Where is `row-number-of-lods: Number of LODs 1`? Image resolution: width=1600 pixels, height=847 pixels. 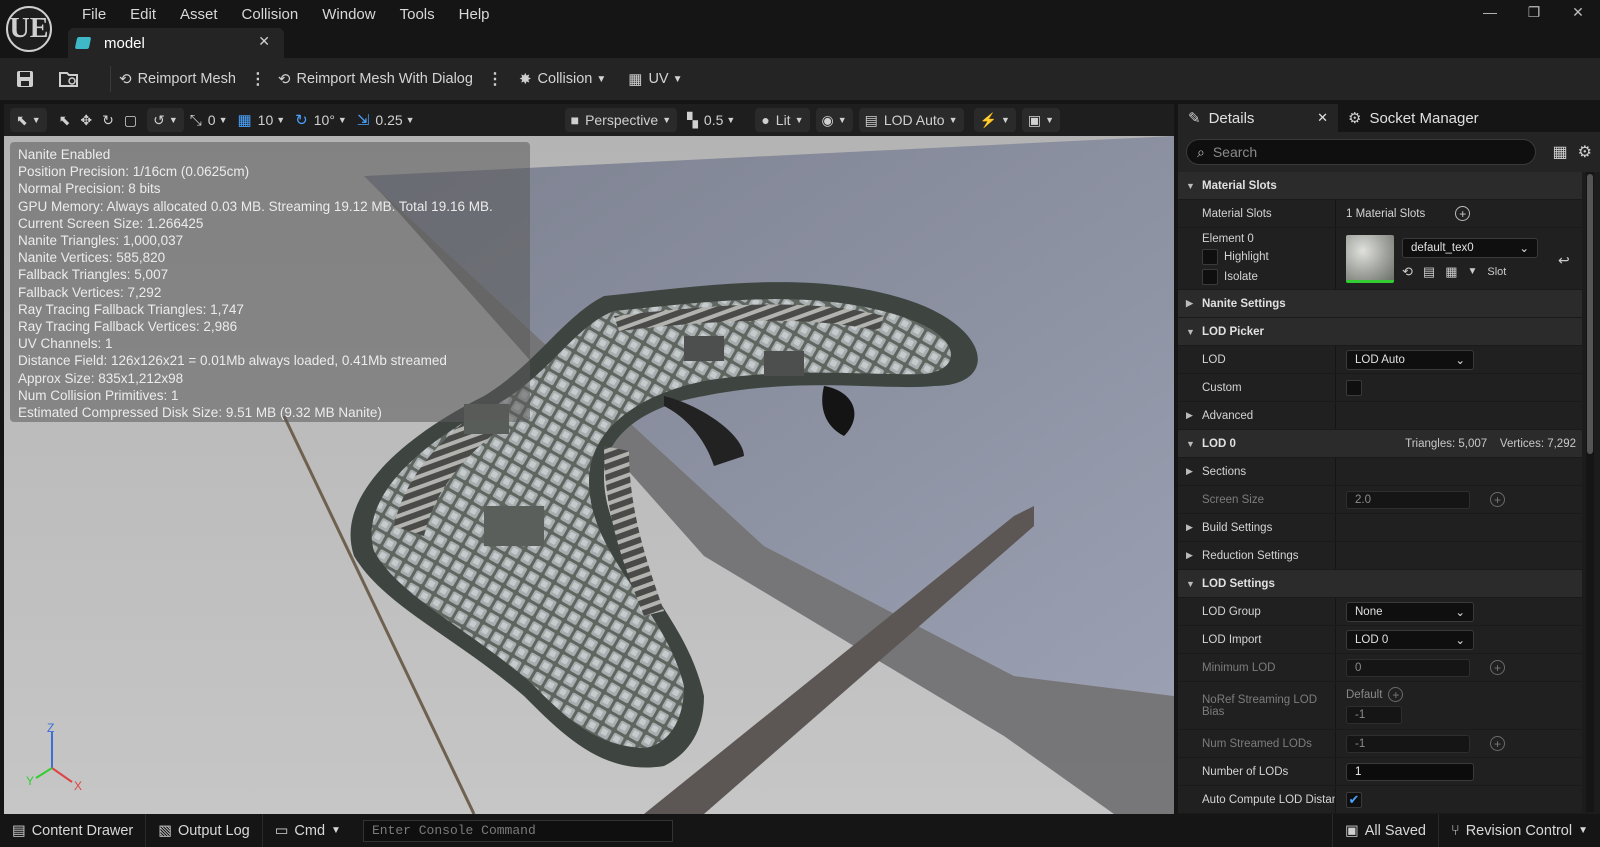
row-number-of-lods: Number of LODs 1 is located at coordinates (1380, 772).